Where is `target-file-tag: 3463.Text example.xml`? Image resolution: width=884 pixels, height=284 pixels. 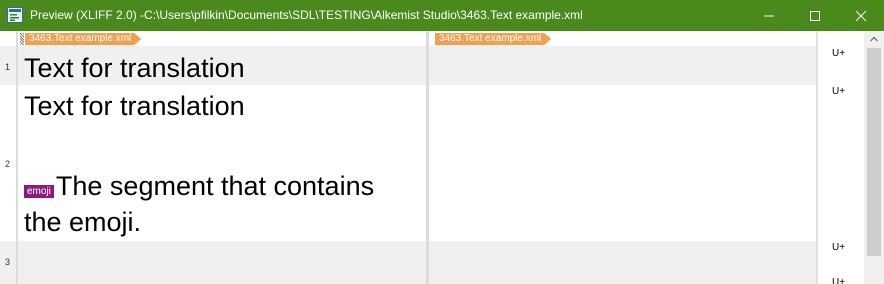
target-file-tag: 3463.Text example.xml is located at coordinates (493, 39).